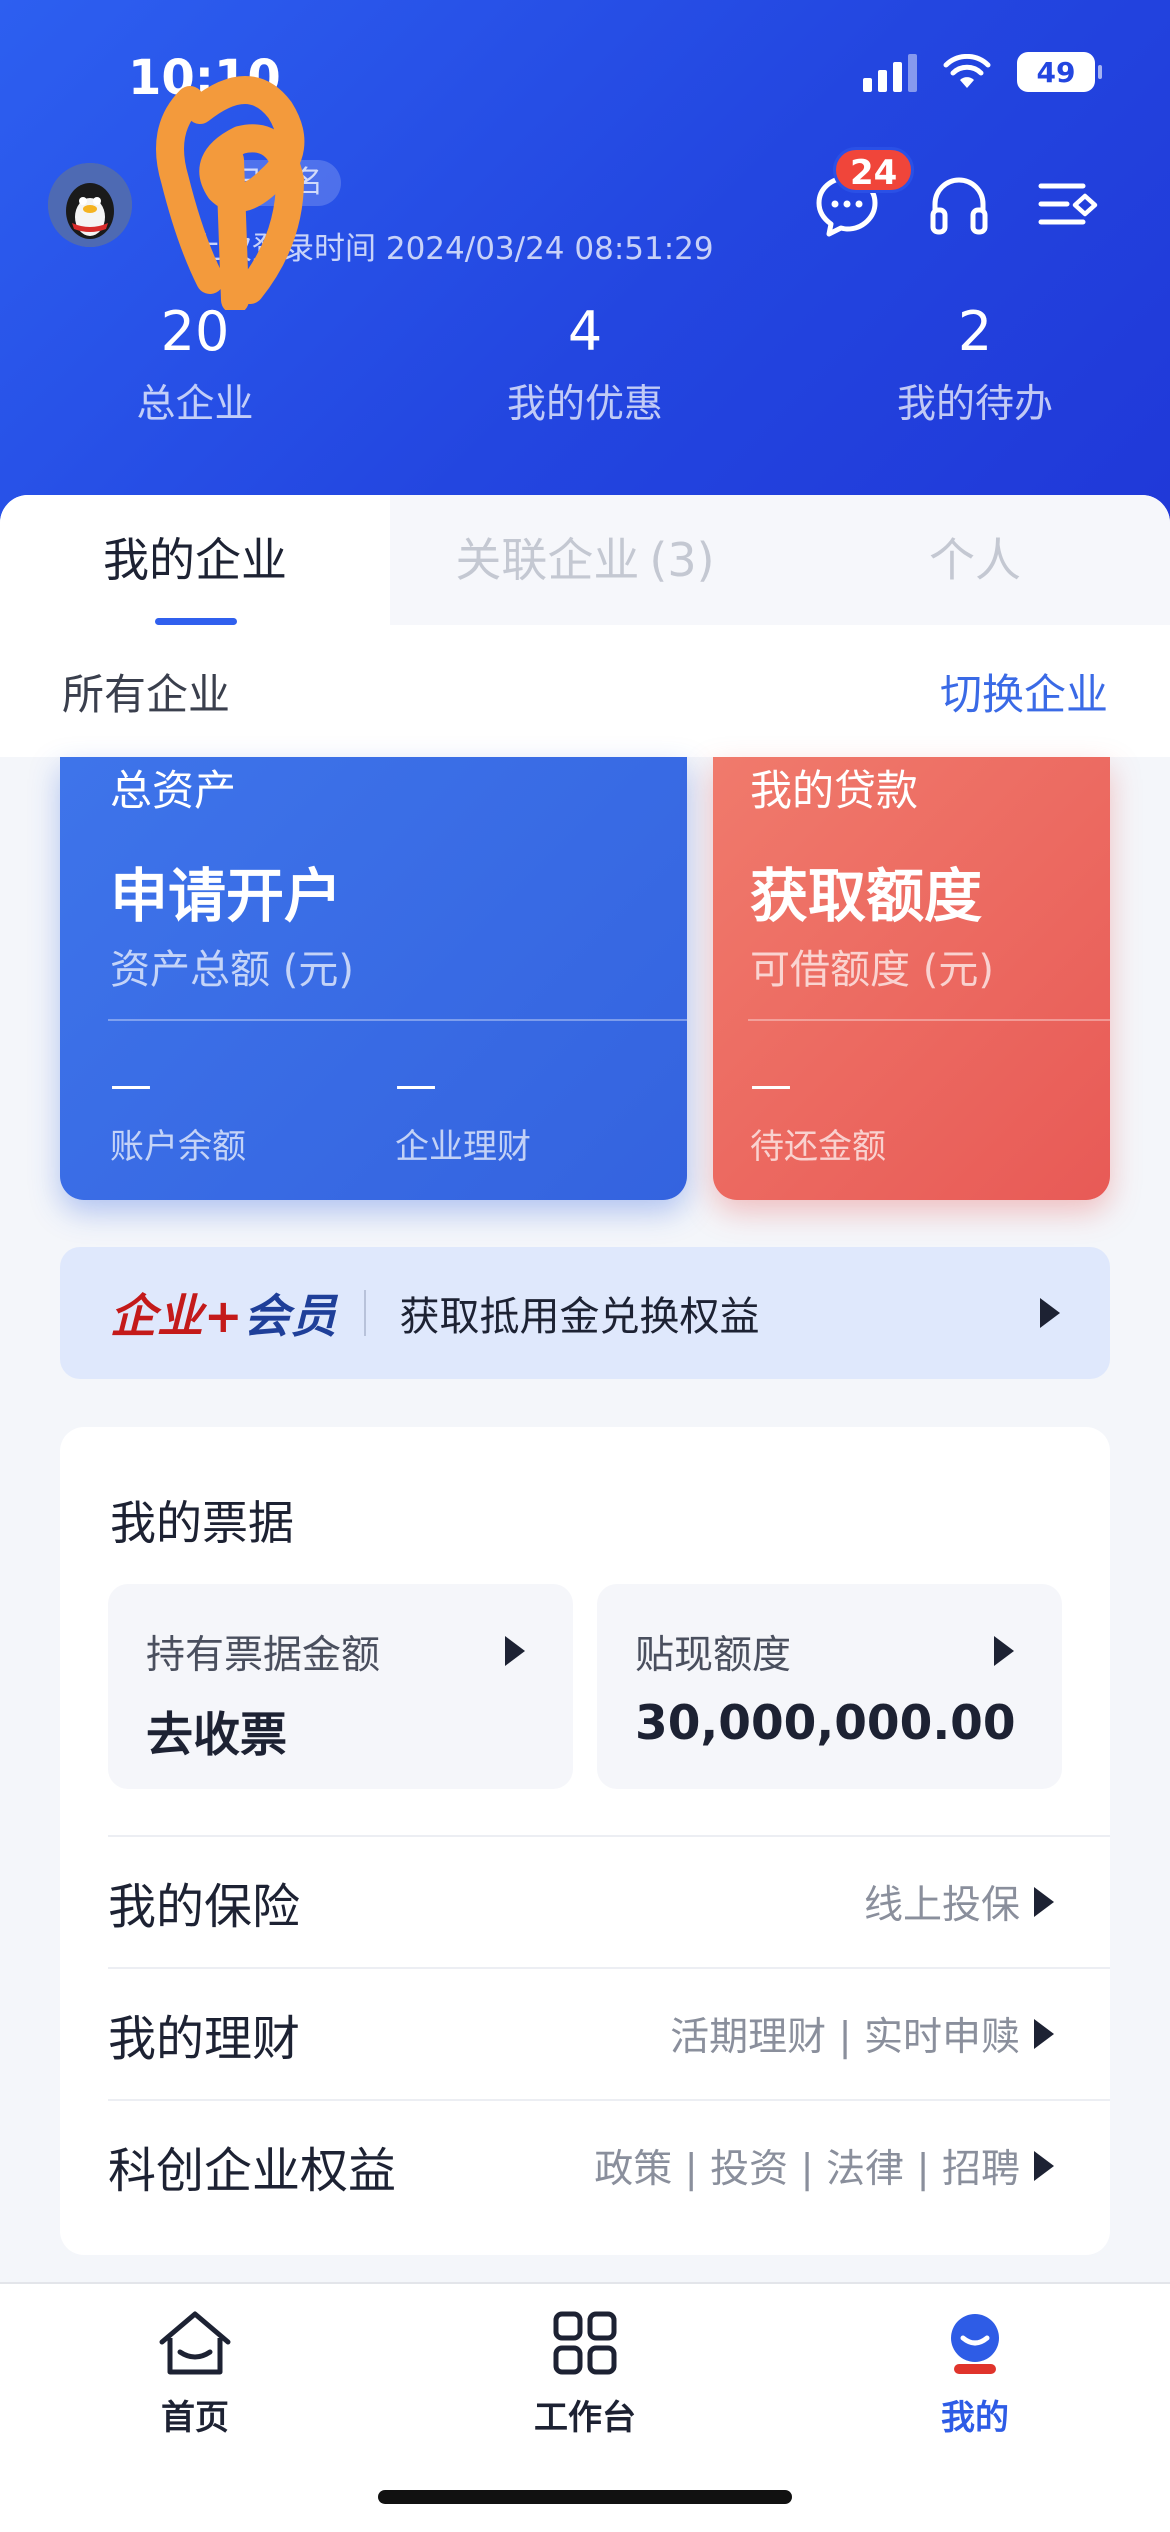 The width and height of the screenshot is (1170, 2532). What do you see at coordinates (941, 1905) in the screenshot?
I see `row-action-text: 线上投保` at bounding box center [941, 1905].